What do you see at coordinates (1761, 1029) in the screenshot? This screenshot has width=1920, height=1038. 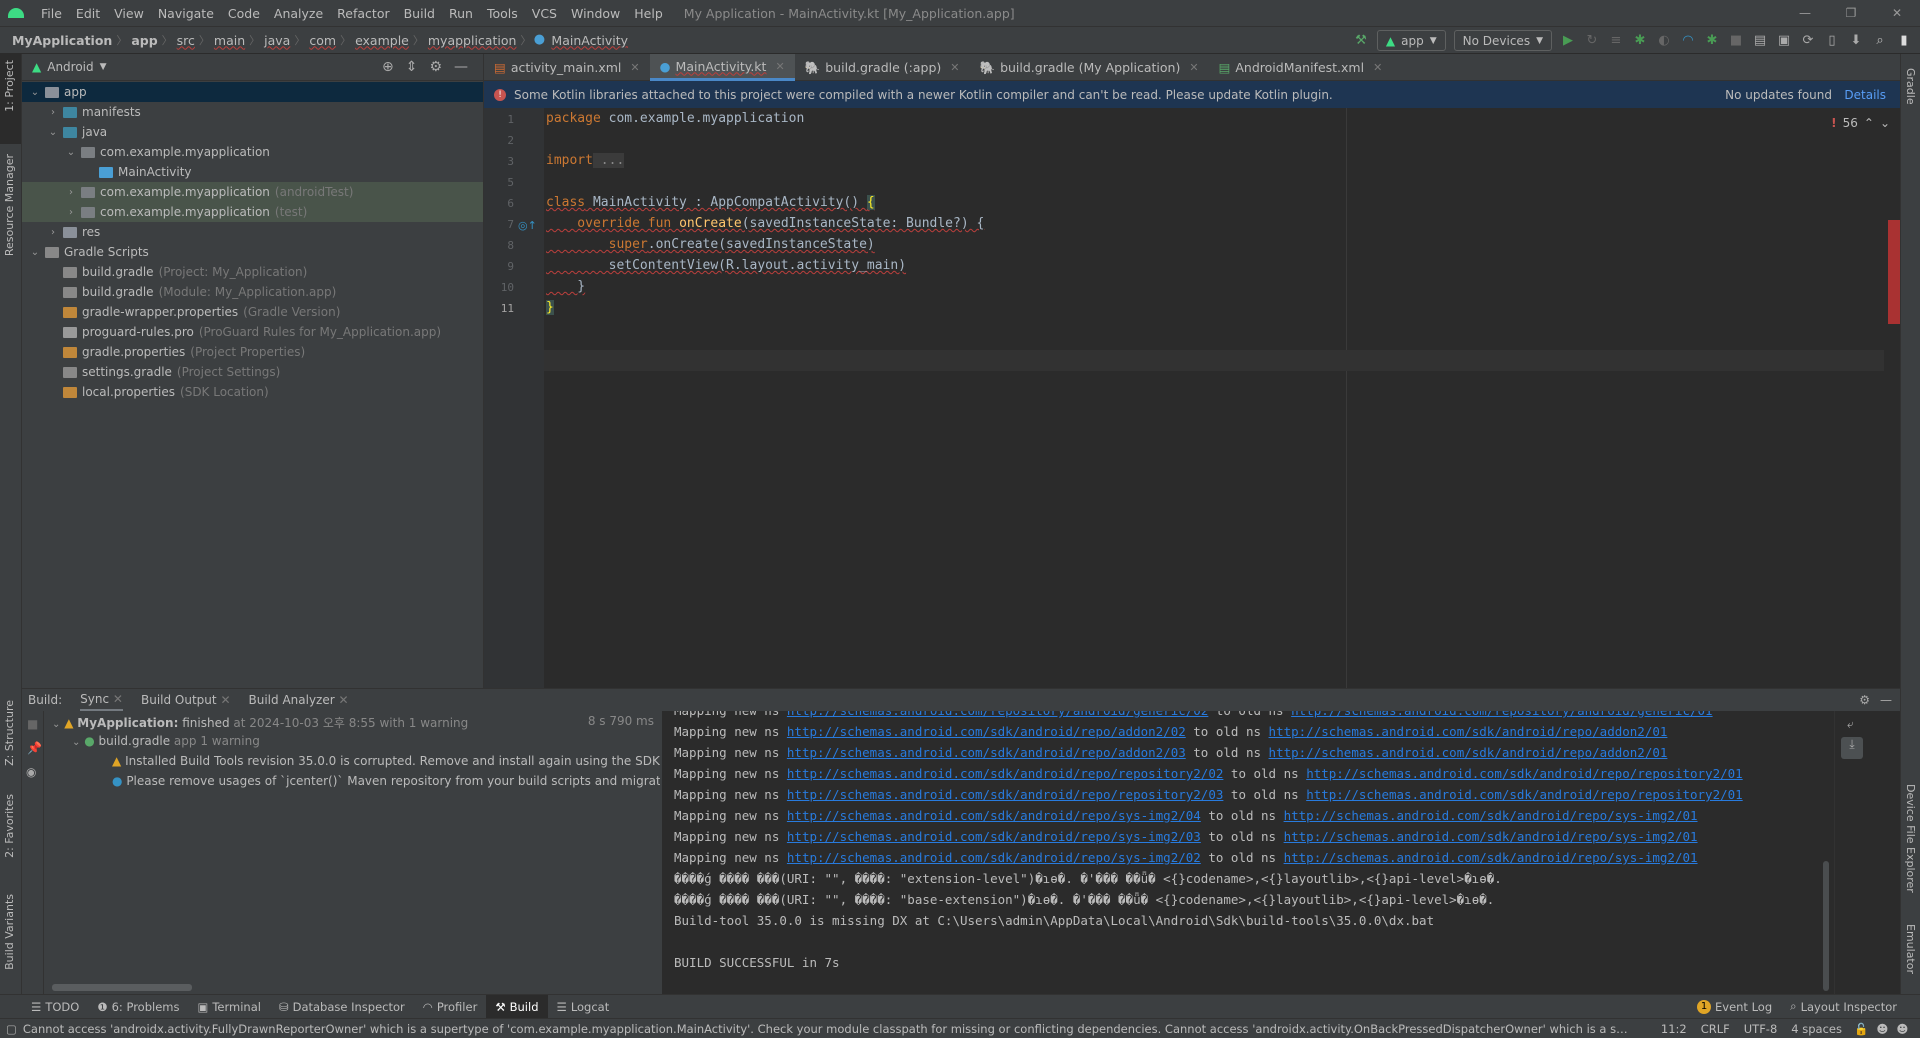 I see `file-encoding: UTF-8` at bounding box center [1761, 1029].